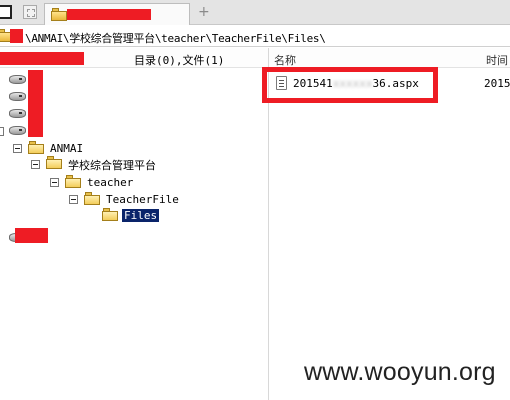 This screenshot has width=510, height=400. Describe the element at coordinates (255, 58) in the screenshot. I see `column-header: 目录(0),文件(1) 名称 时间` at that location.